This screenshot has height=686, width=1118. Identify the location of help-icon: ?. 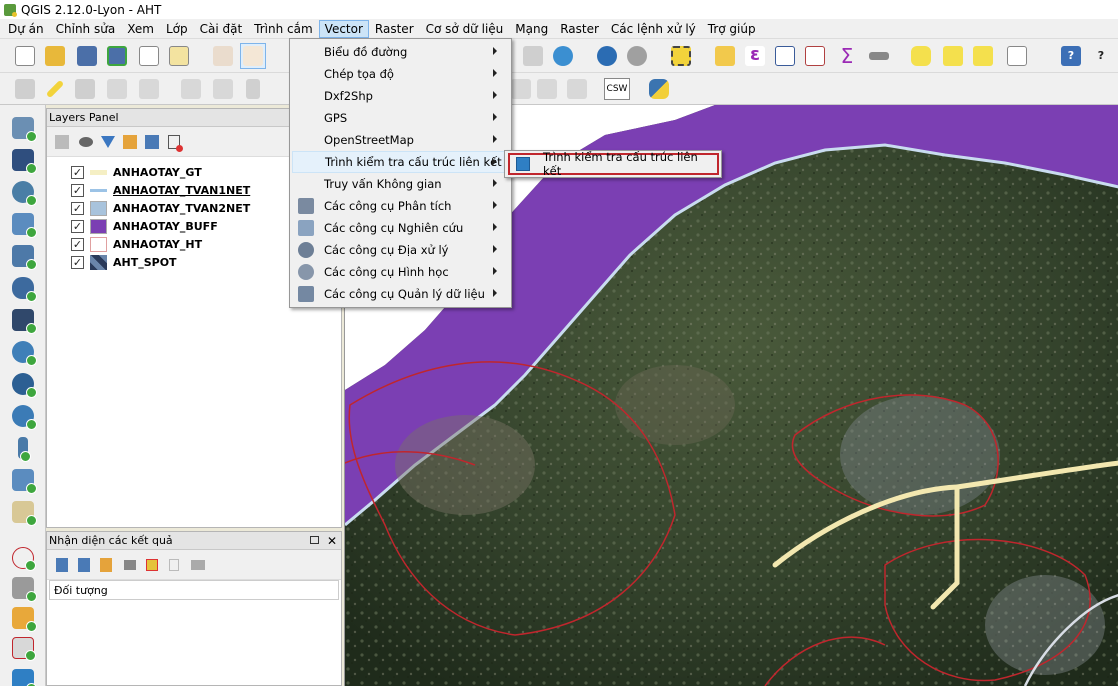
(1071, 56).